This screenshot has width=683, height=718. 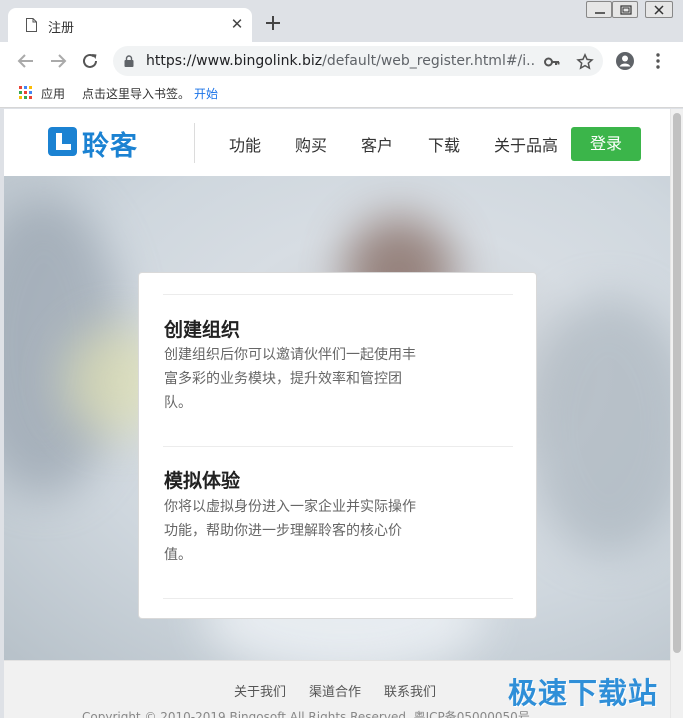 What do you see at coordinates (245, 144) in the screenshot?
I see `nav-item-features: 功能` at bounding box center [245, 144].